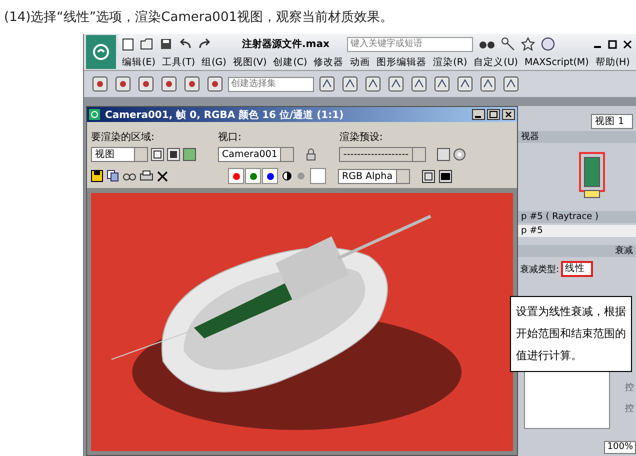 Image resolution: width=636 pixels, height=456 pixels. Describe the element at coordinates (496, 62) in the screenshot. I see `menu-item: 自定义(U)` at that location.